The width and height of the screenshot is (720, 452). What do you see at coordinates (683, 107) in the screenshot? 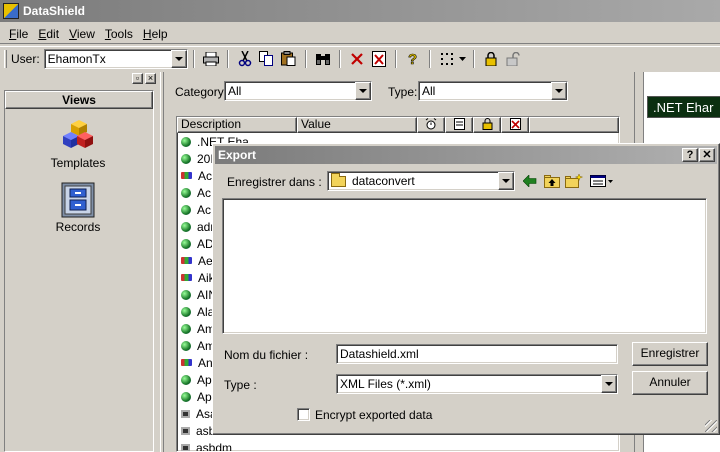
I see `detail-banner: .NET Ehar` at bounding box center [683, 107].